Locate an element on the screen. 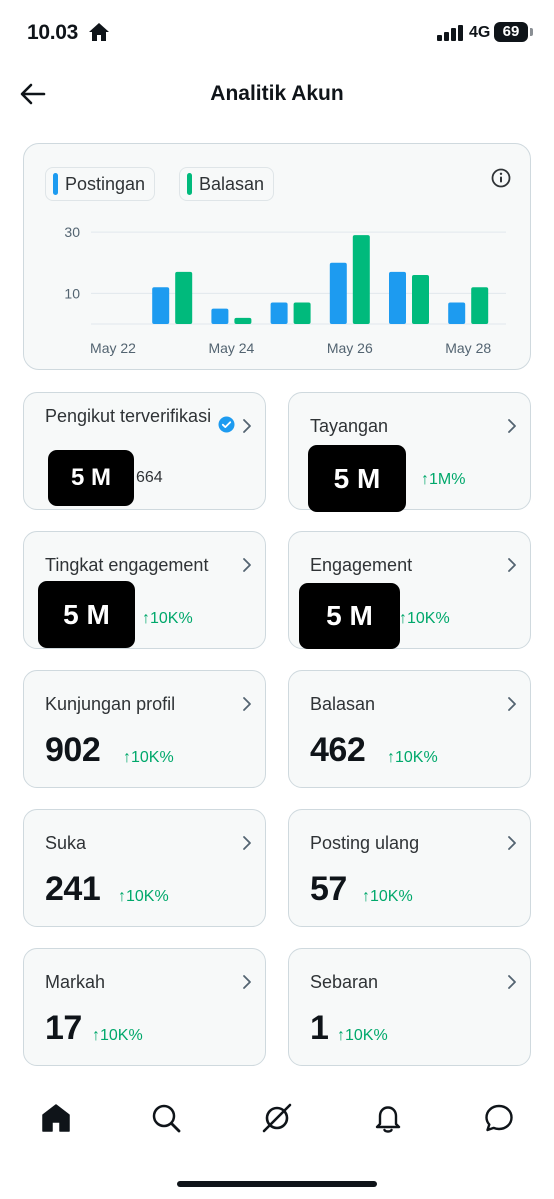 This screenshot has width=554, height=1199. grok-icon is located at coordinates (277, 1118).